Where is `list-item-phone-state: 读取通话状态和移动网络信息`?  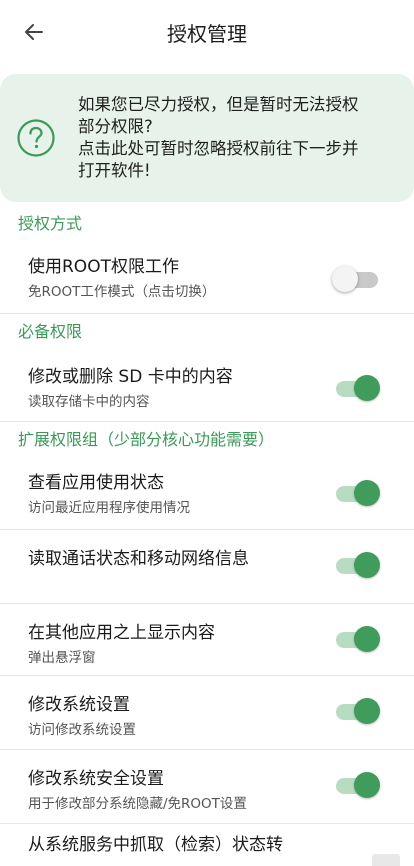
list-item-phone-state: 读取通话状态和移动网络信息 is located at coordinates (207, 567).